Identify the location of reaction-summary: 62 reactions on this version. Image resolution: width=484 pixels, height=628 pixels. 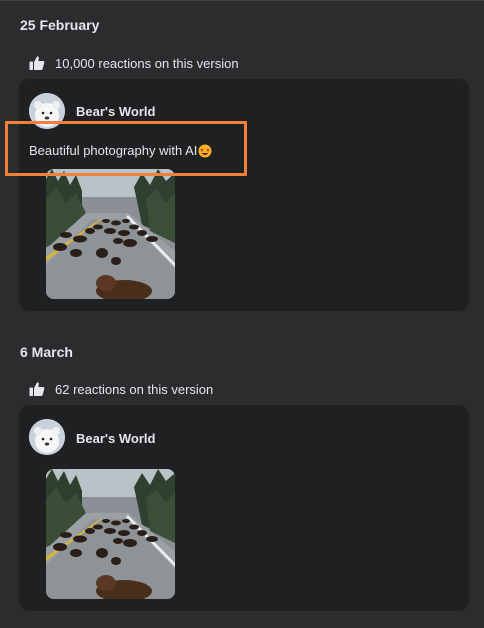
(121, 389).